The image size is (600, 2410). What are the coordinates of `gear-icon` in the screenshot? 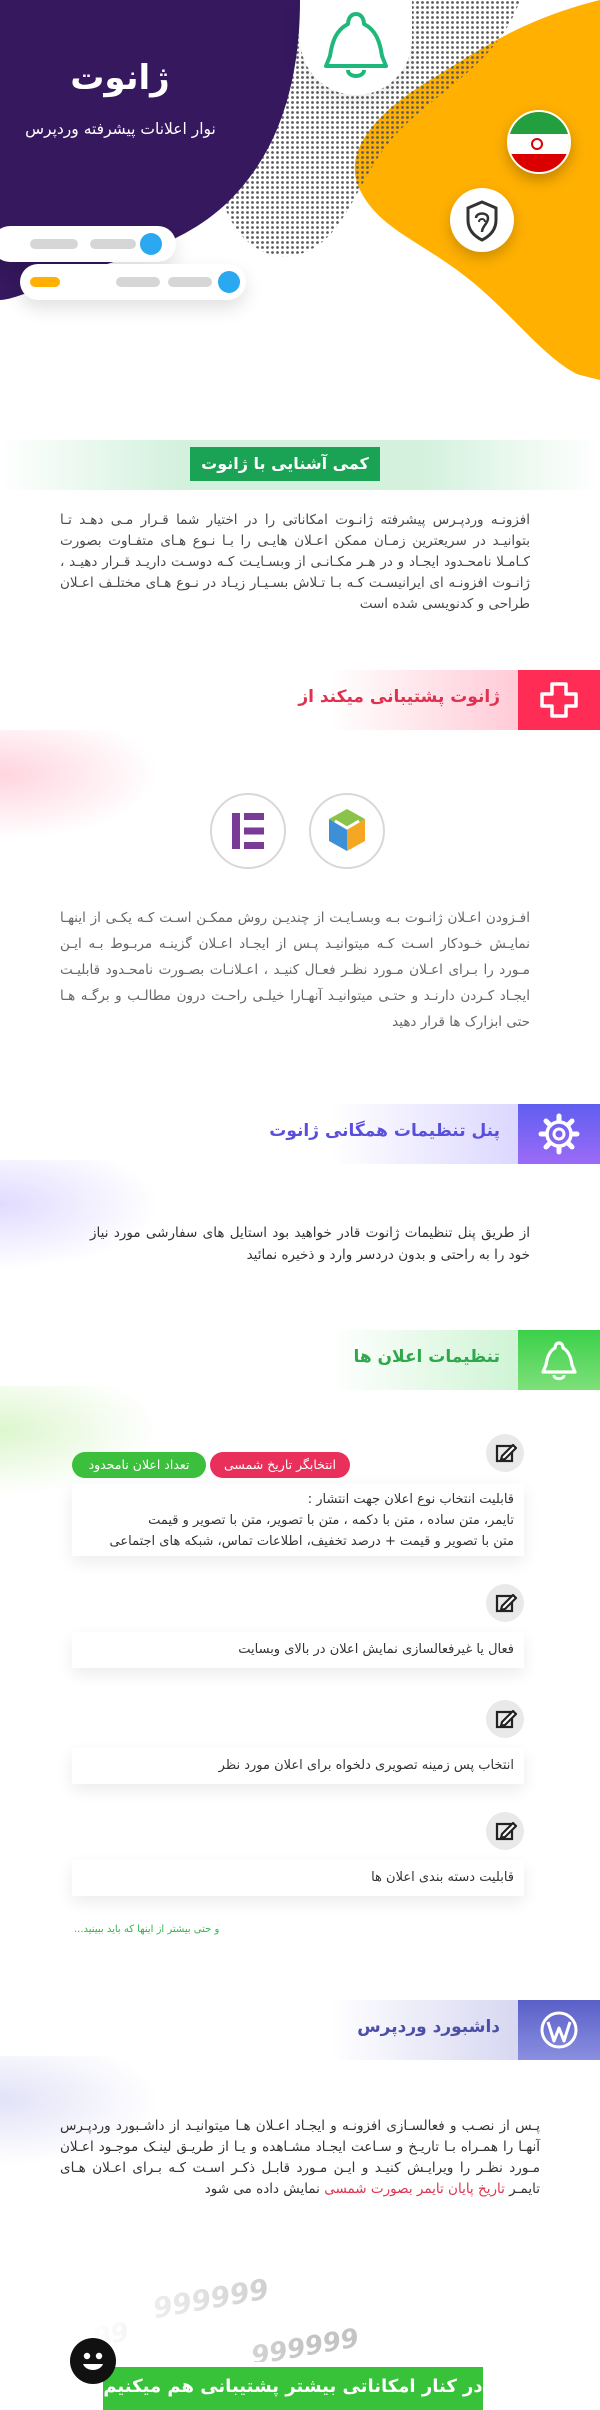 It's located at (559, 1134).